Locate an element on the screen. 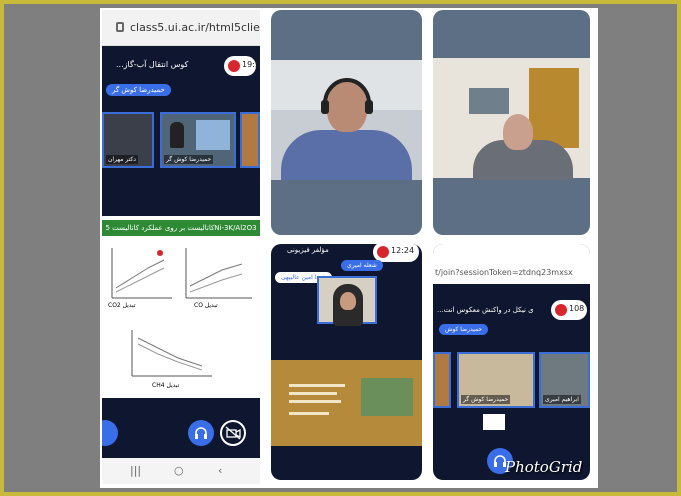 Image resolution: width=681 pixels, height=496 pixels. camera-off-icon is located at coordinates (233, 433).